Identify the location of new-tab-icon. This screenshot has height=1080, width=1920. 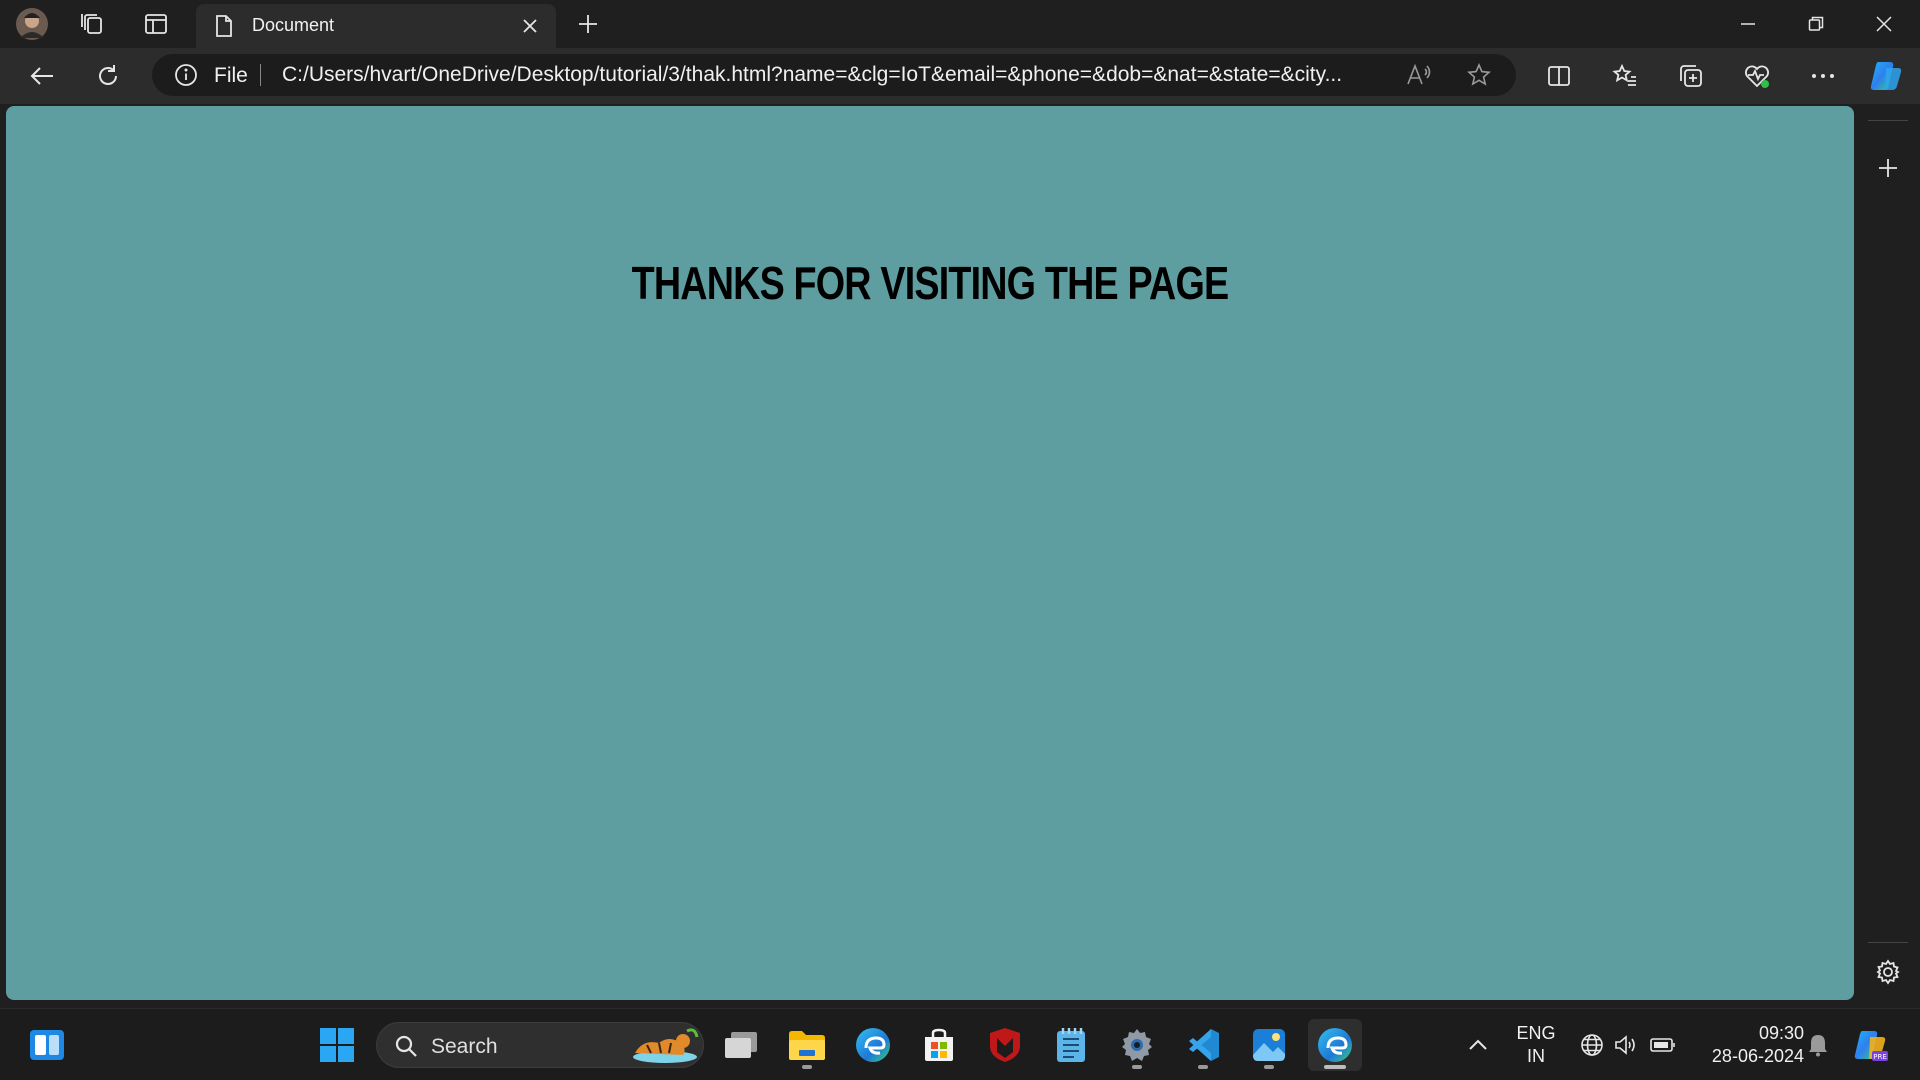
(588, 24).